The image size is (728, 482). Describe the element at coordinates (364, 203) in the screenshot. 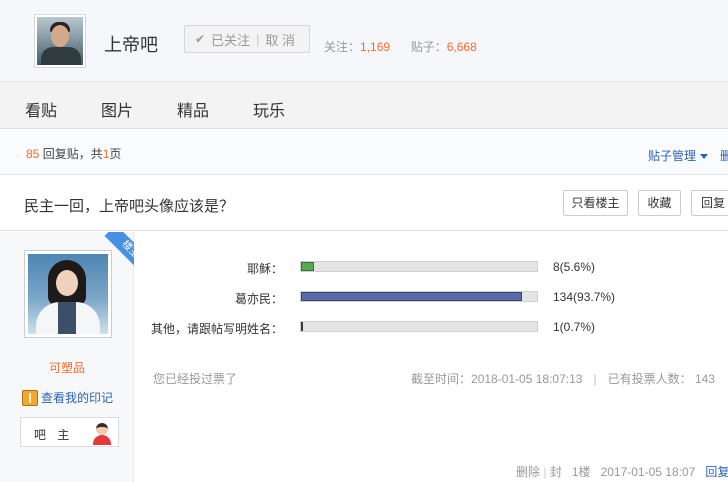

I see `thread-title-bar: 民主一回，上帝吧头像应该是？ 只看楼主 收藏 回复` at that location.